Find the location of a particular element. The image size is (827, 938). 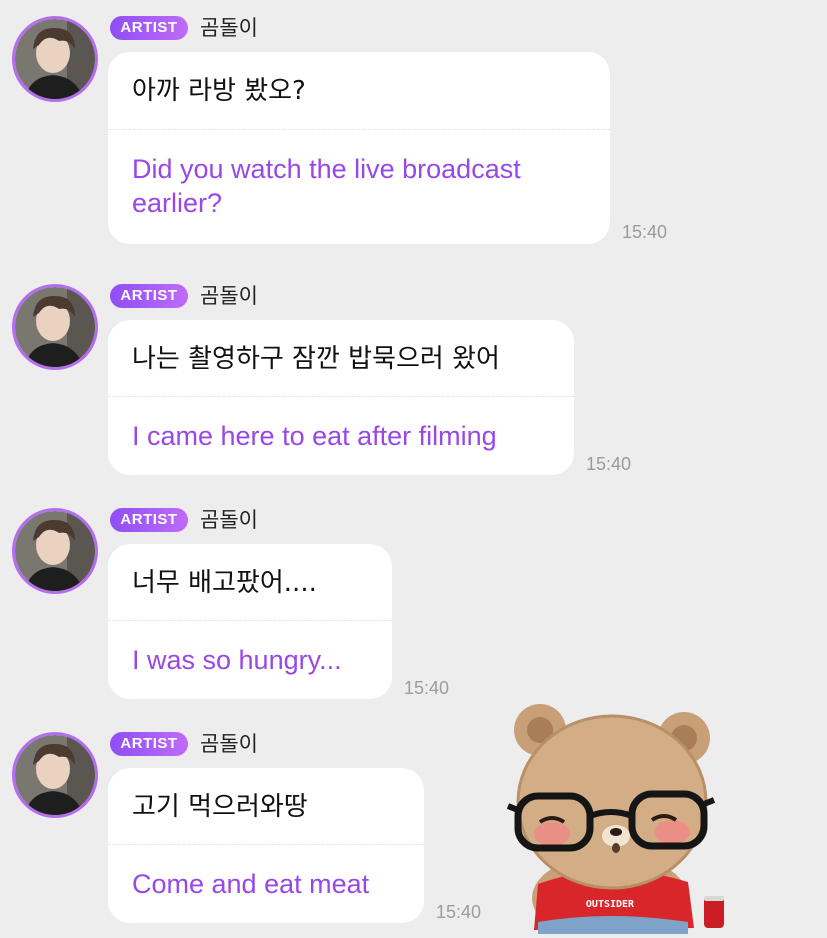

message-bubble: 고기 먹으러와땅 Come and eat meat is located at coordinates (266, 845).